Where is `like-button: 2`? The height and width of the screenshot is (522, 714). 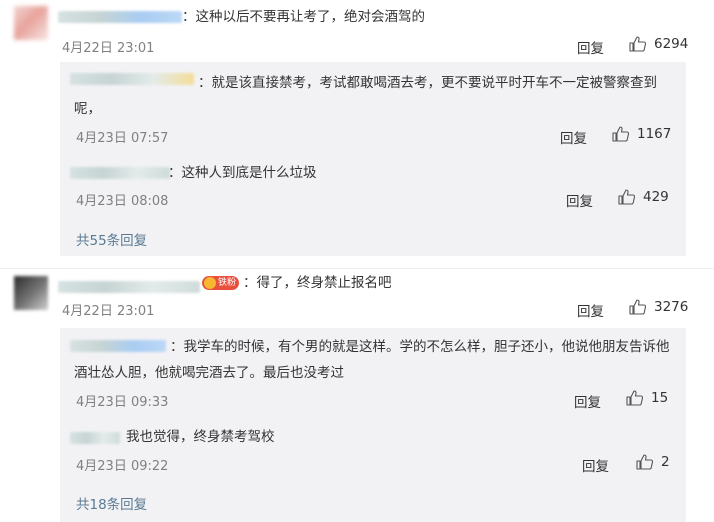
like-button: 2 is located at coordinates (653, 462).